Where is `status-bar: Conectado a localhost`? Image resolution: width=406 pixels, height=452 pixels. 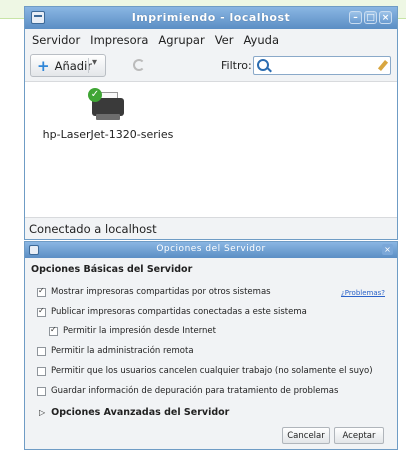
status-bar: Conectado a localhost is located at coordinates (211, 228).